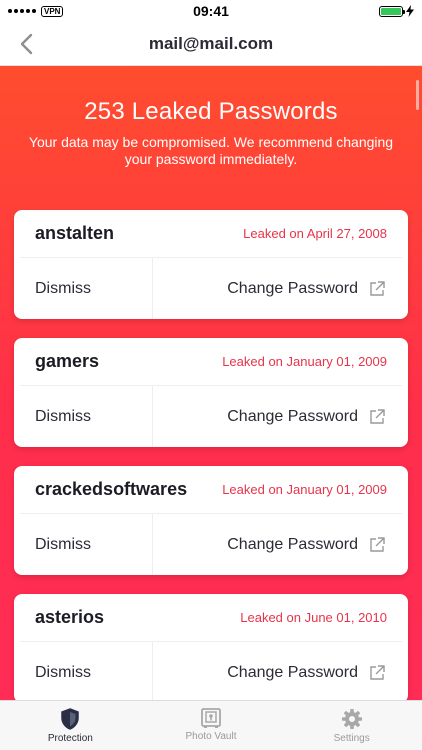 The image size is (422, 750). Describe the element at coordinates (70, 738) in the screenshot. I see `tab-label: Protection` at that location.